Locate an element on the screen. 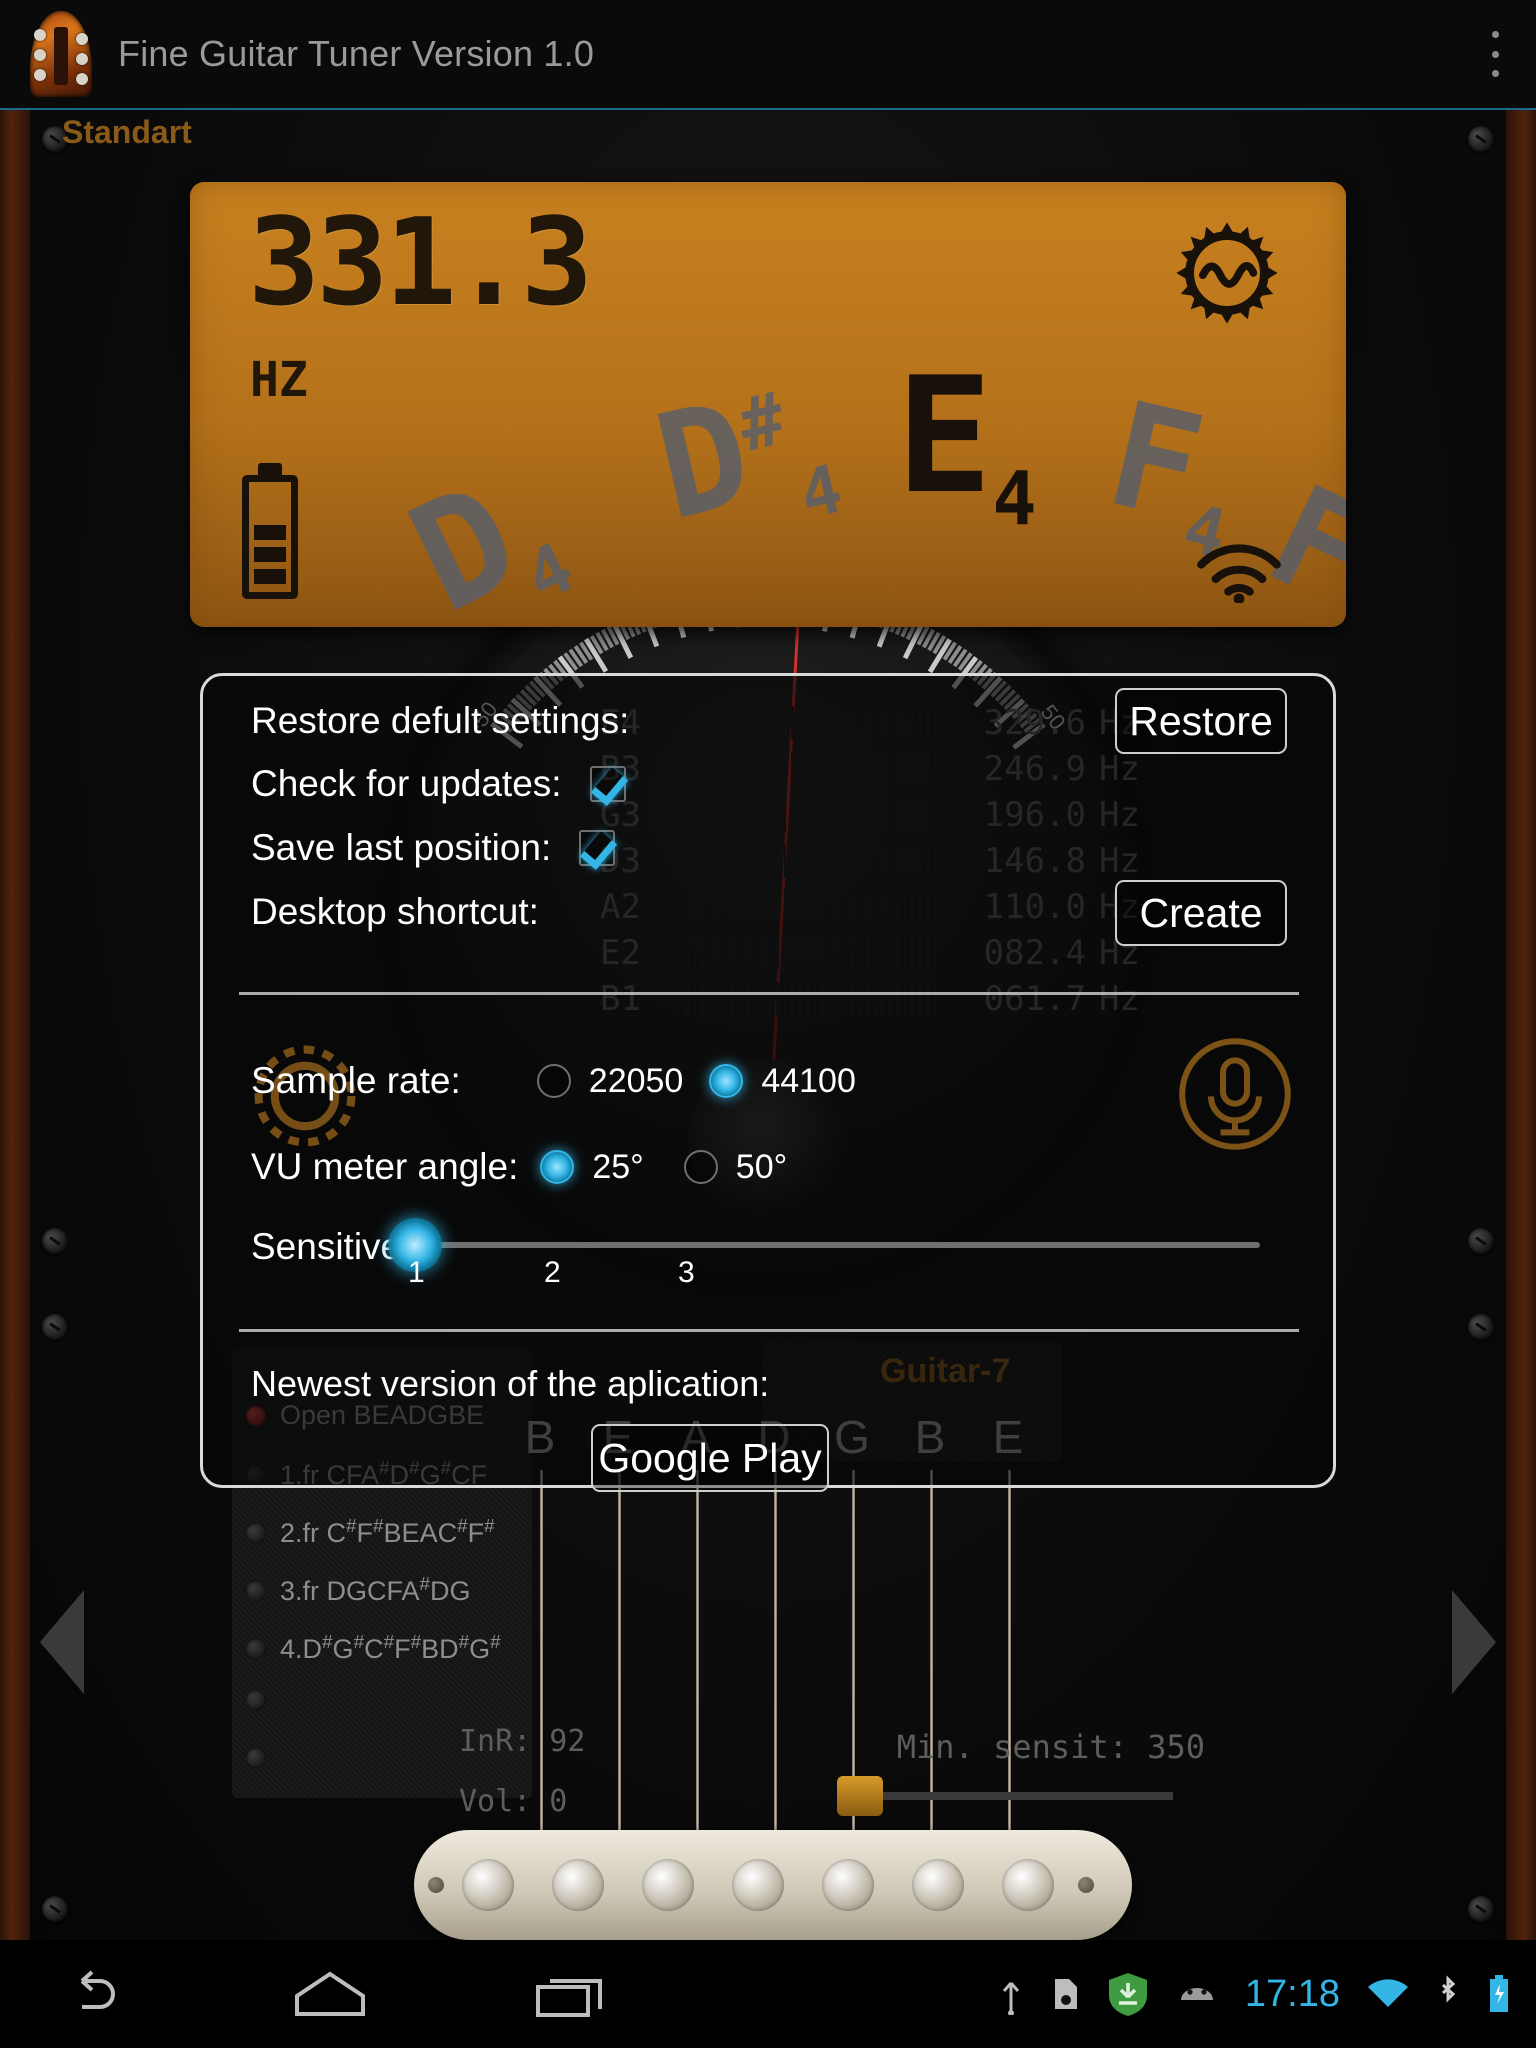 The width and height of the screenshot is (1536, 2048). battery-icon is located at coordinates (270, 537).